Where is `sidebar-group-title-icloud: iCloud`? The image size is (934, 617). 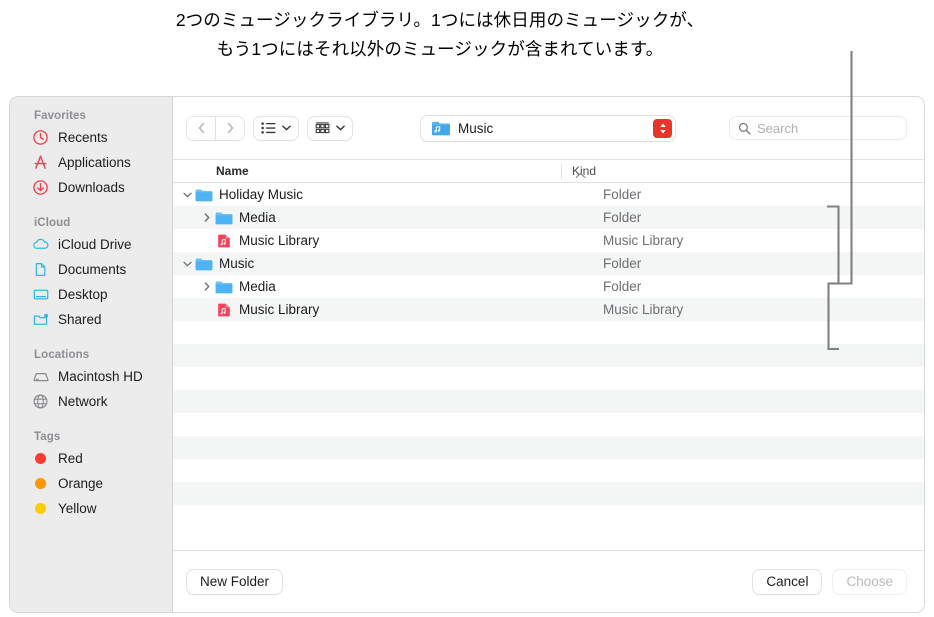
sidebar-group-title-icloud: iCloud is located at coordinates (52, 223).